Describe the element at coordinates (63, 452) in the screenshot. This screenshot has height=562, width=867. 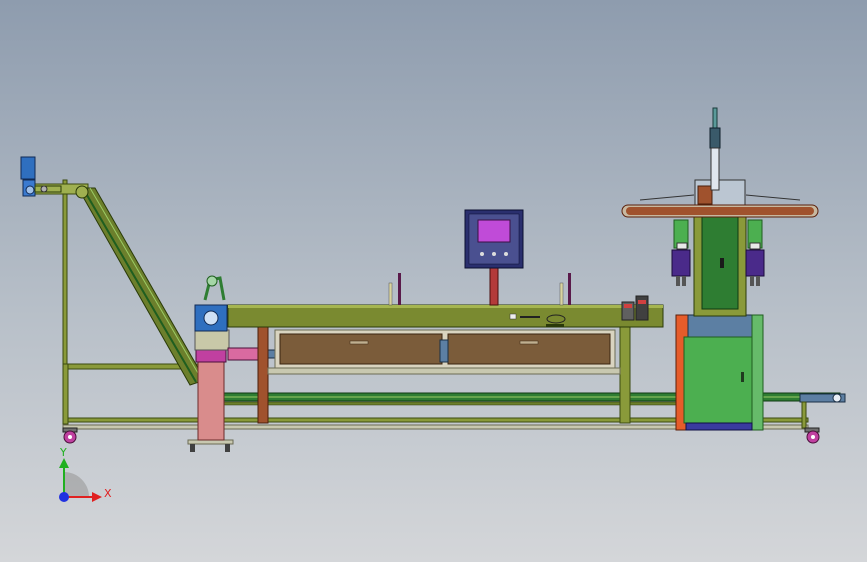
I see `y-axis-label: Y` at that location.